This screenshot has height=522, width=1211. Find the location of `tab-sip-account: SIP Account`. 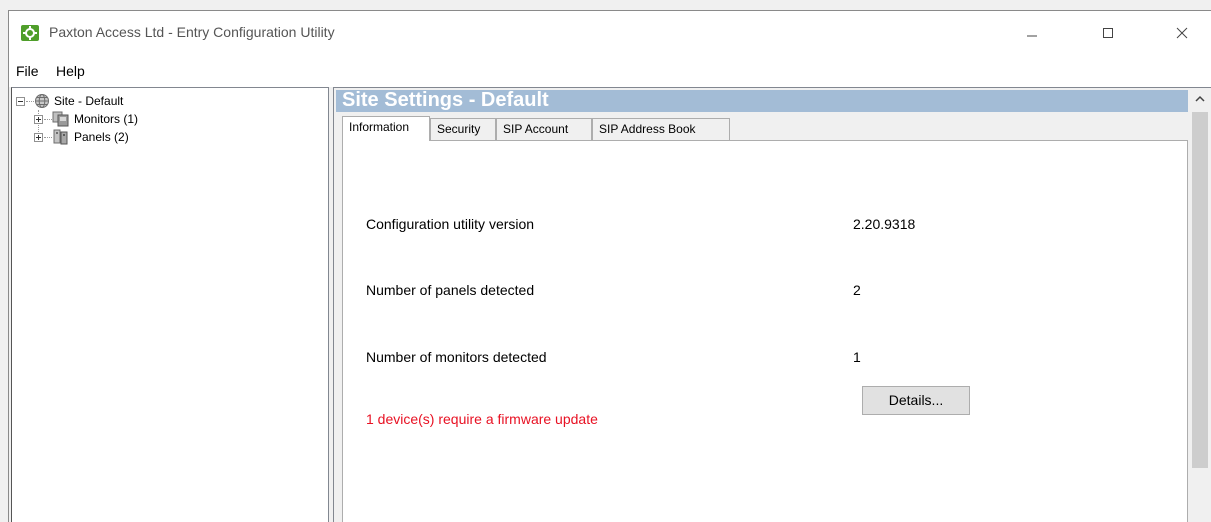

tab-sip-account: SIP Account is located at coordinates (544, 129).